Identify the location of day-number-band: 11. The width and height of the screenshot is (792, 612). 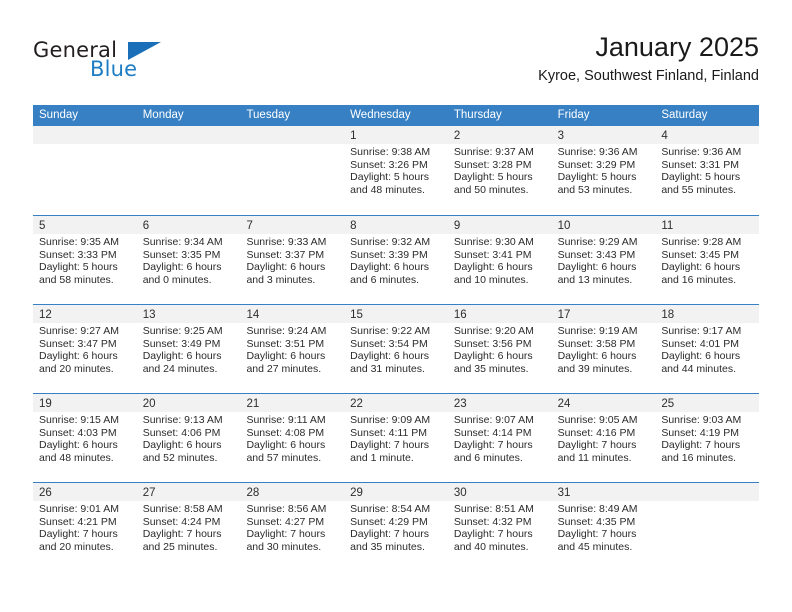
(707, 225).